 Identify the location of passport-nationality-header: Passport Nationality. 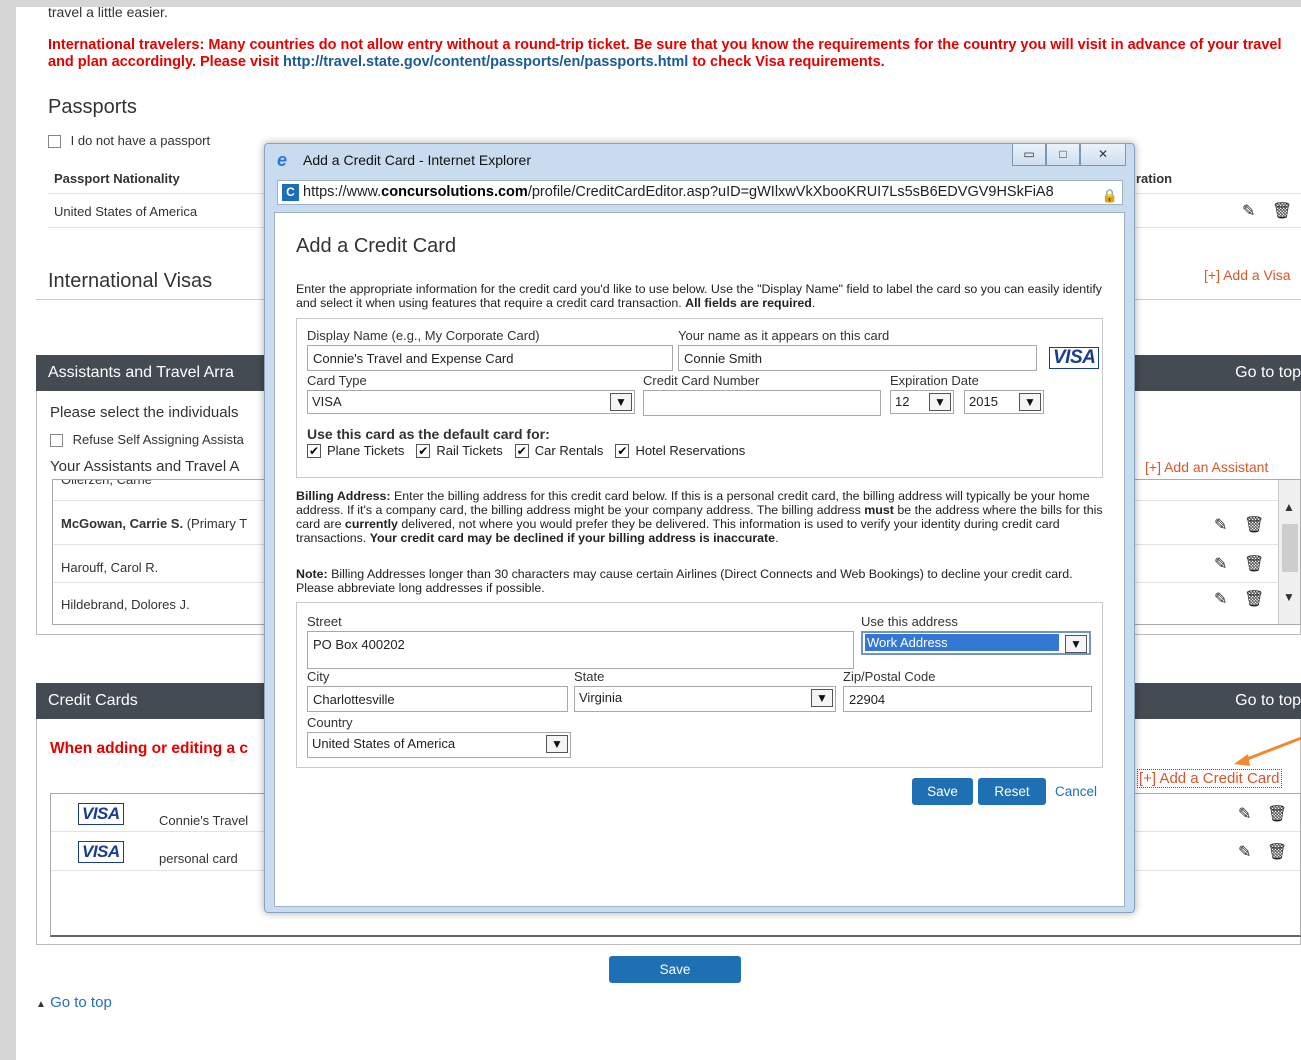
(117, 178).